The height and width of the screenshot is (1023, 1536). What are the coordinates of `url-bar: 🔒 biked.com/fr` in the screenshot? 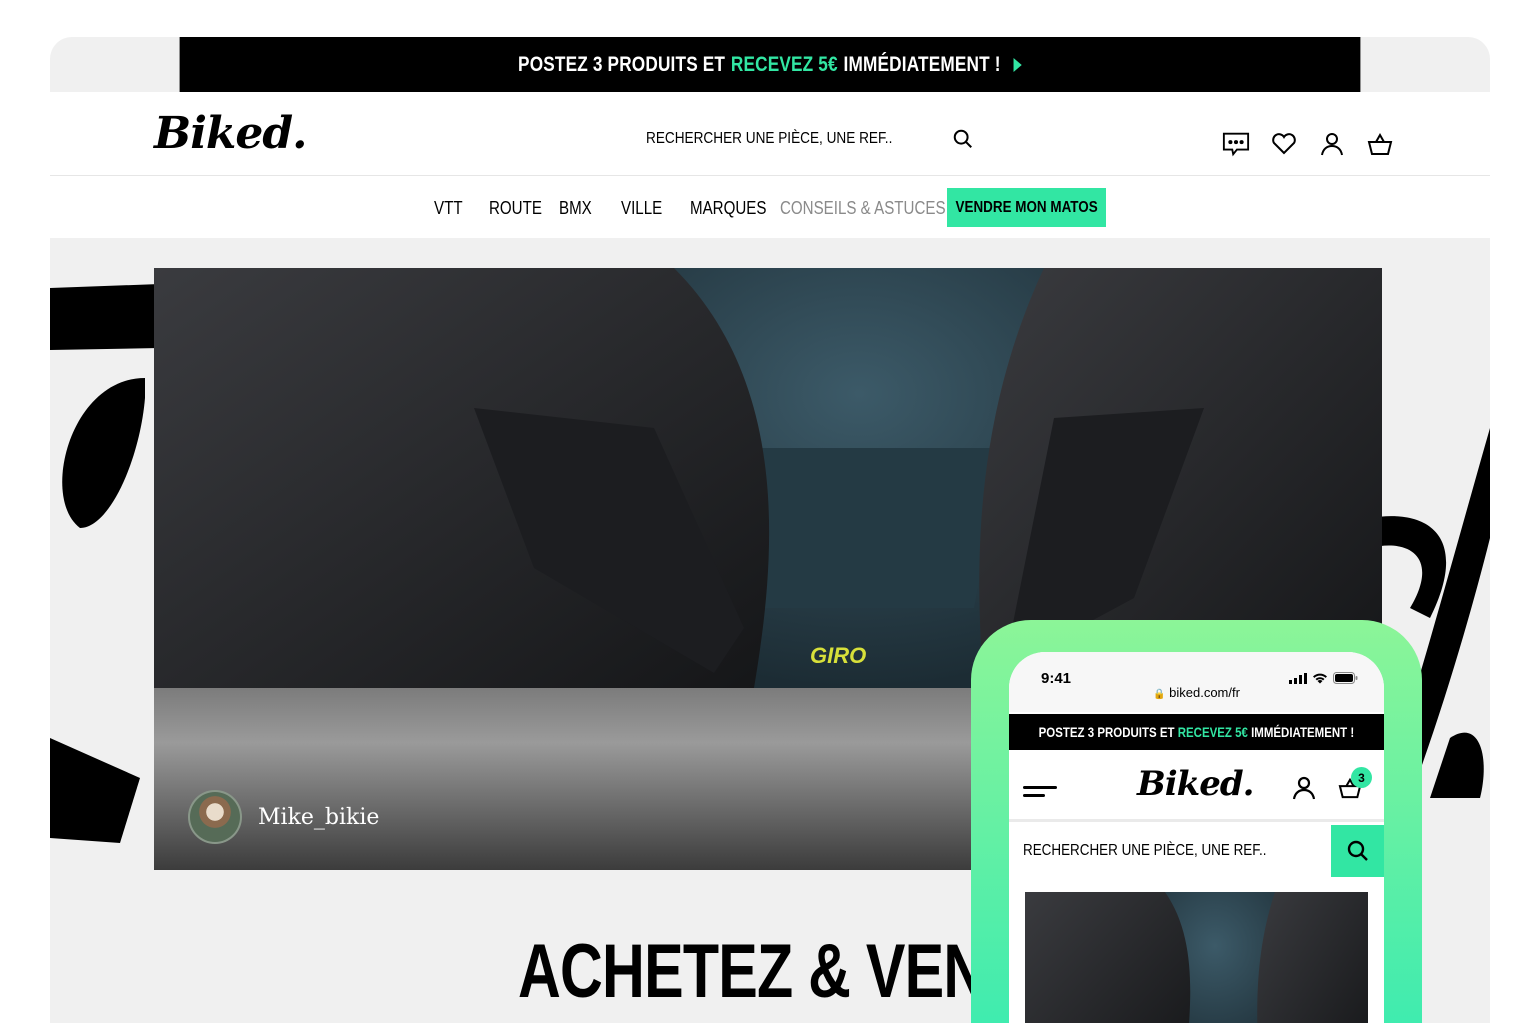 It's located at (1196, 692).